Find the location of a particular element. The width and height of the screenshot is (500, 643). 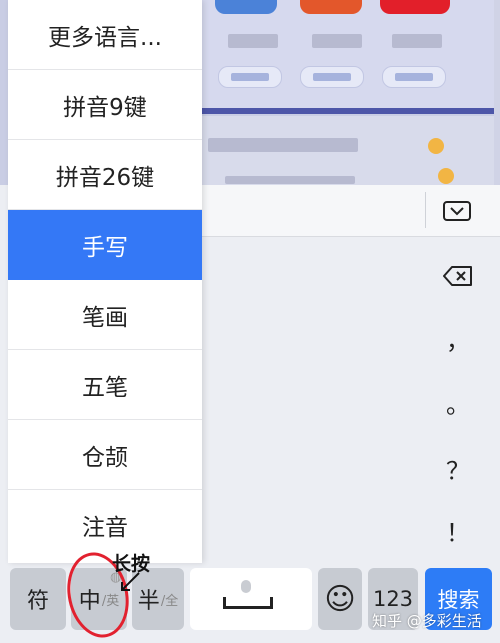

menu-item-stroke: 笔画 is located at coordinates (105, 315).